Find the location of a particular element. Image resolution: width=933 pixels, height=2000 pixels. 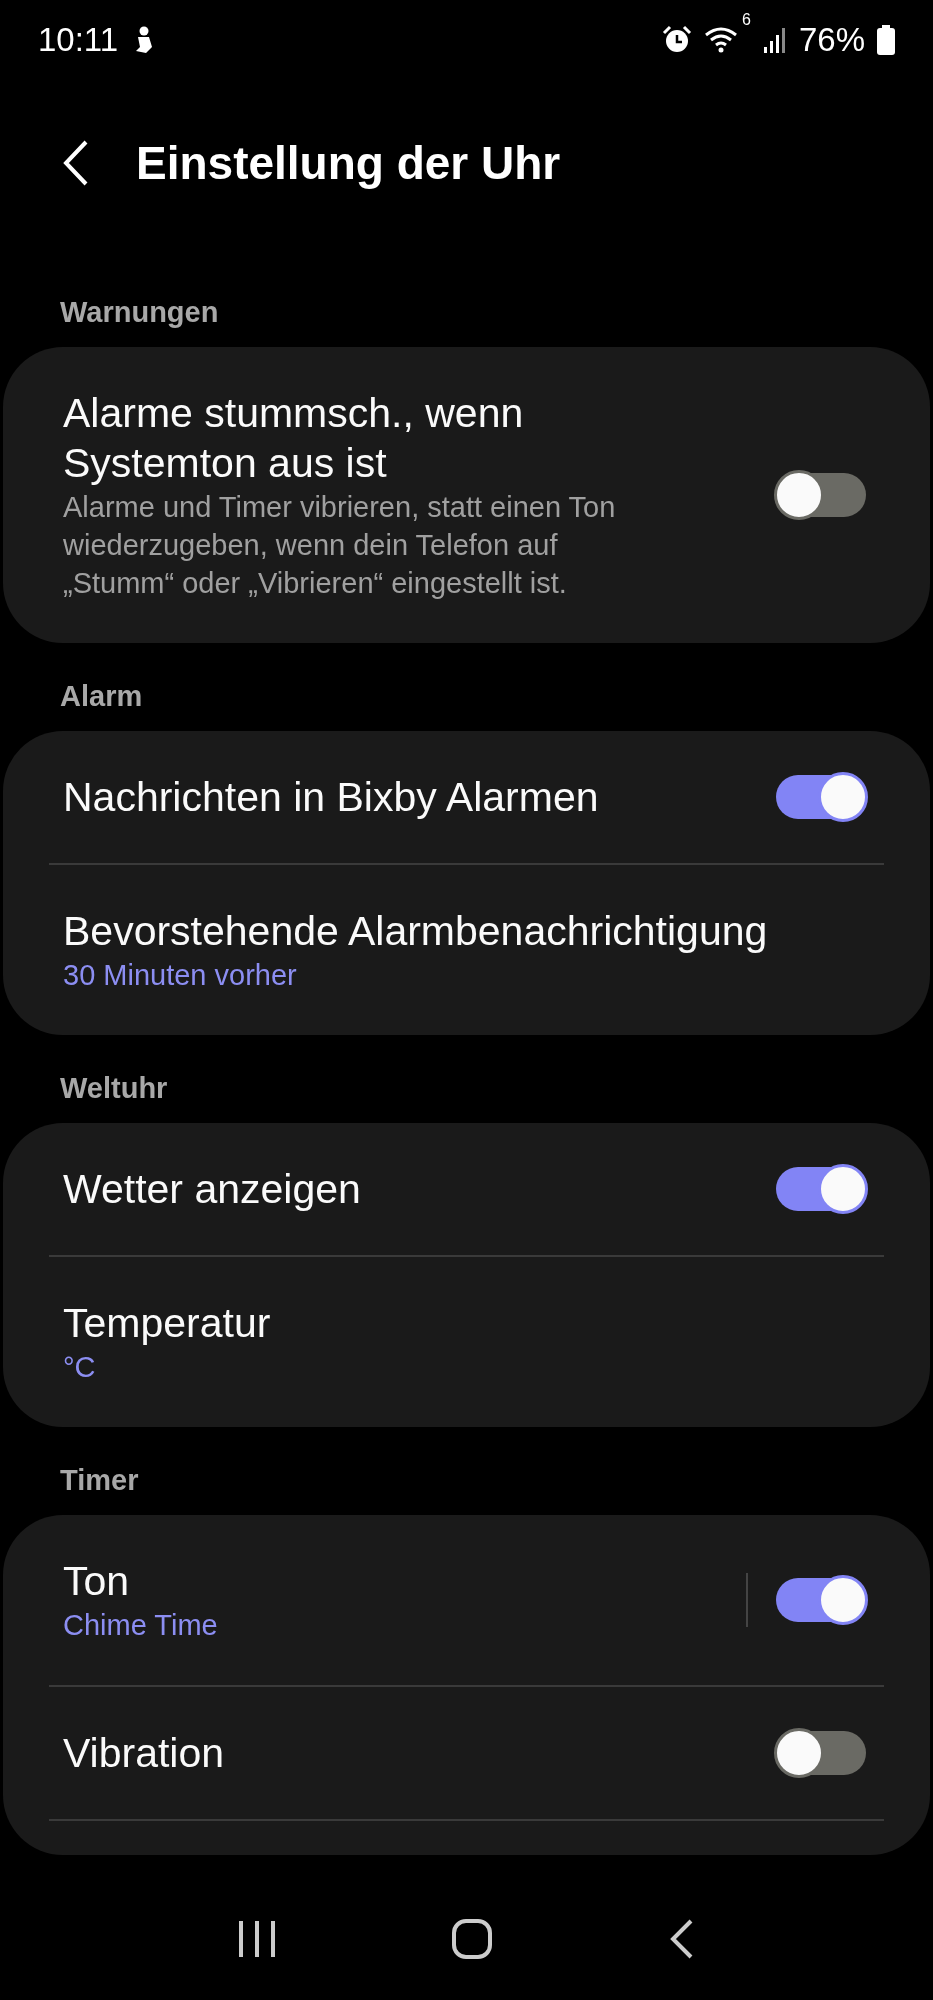

setting-title: Nachrichten in Bixby Alarmen is located at coordinates (353, 797).